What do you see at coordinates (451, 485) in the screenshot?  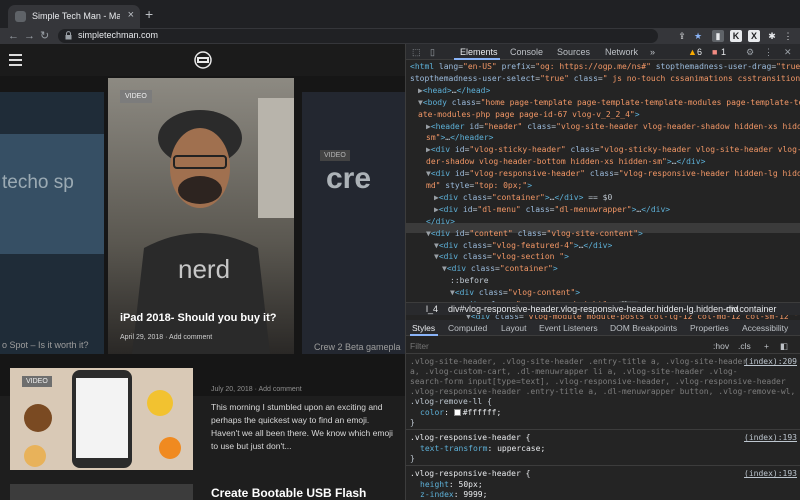 I see `rule3-declaration: height: 50px;` at bounding box center [451, 485].